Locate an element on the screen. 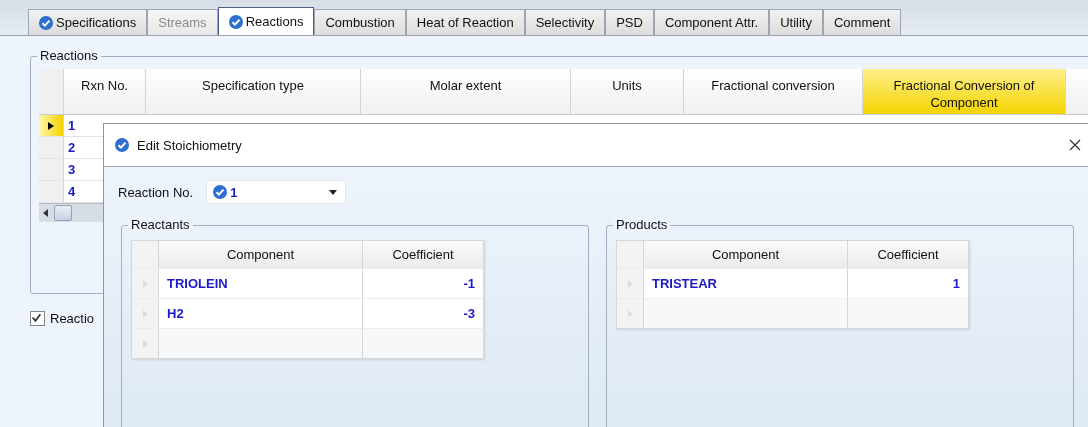 This screenshot has height=427, width=1088. table-cell-text: 3 is located at coordinates (72, 170).